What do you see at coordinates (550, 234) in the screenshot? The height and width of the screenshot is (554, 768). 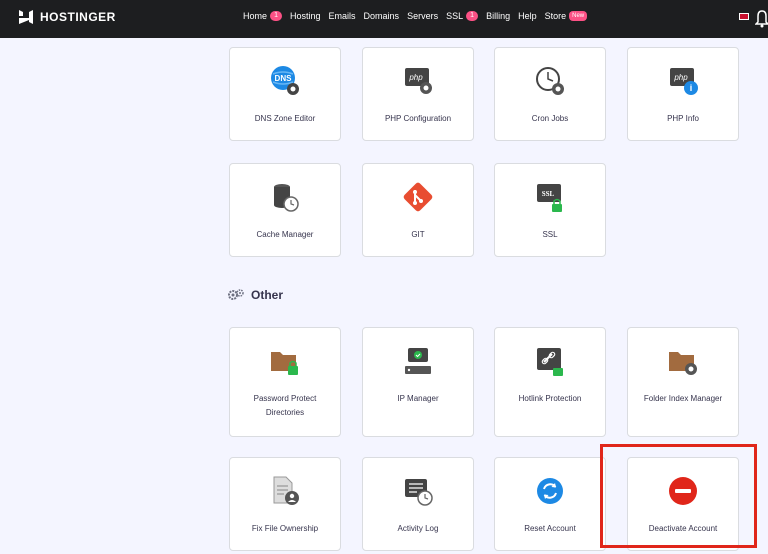 I see `card-label: SSL` at bounding box center [550, 234].